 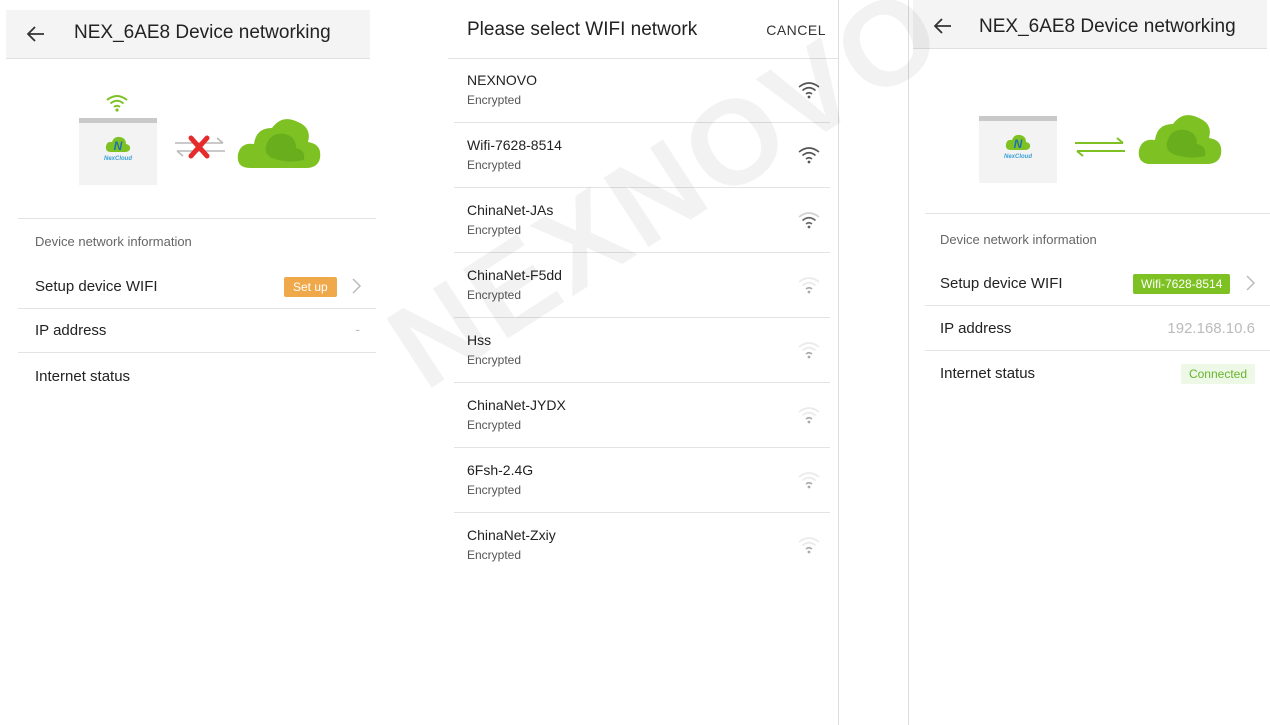 What do you see at coordinates (643, 350) in the screenshot?
I see `wifi-network-item: Hss Encrypted` at bounding box center [643, 350].